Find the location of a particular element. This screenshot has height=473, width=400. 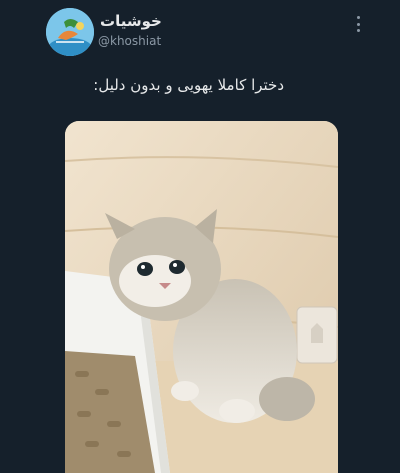

author-handle: @khoshiat is located at coordinates (129, 41).